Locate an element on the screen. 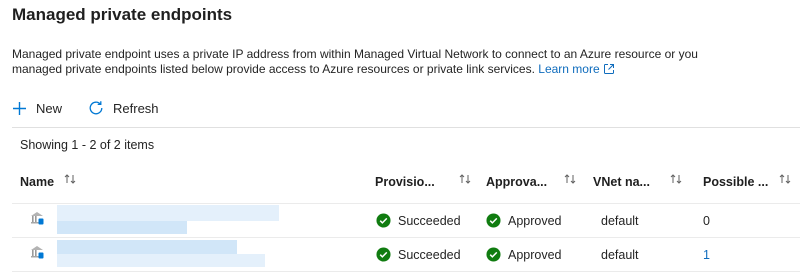 The width and height of the screenshot is (800, 276). plus-icon is located at coordinates (19, 108).